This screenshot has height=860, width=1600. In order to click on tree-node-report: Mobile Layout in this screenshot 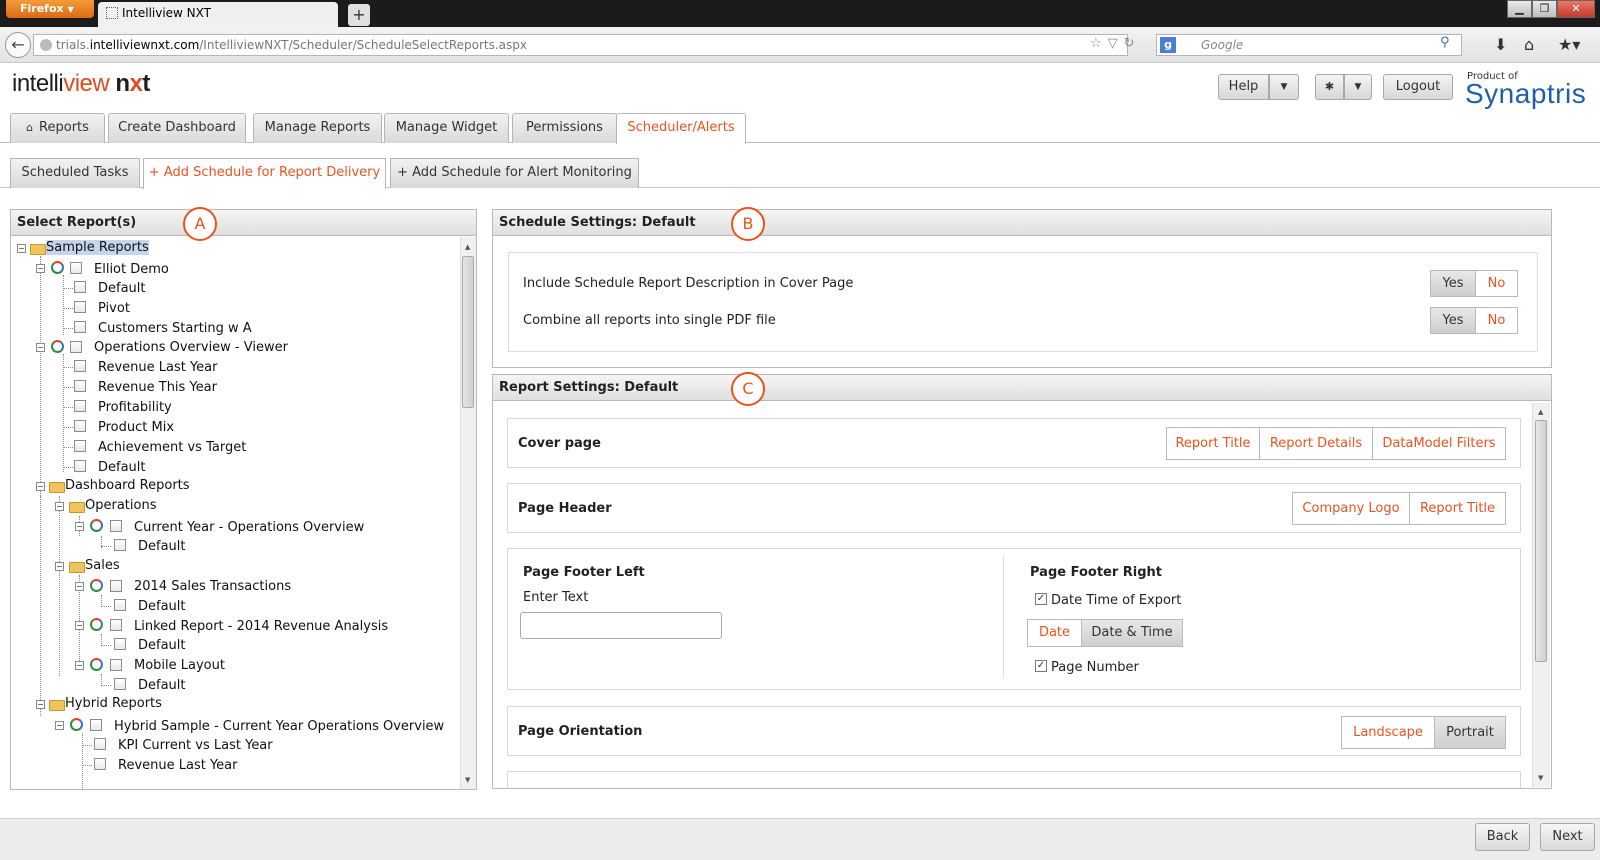, I will do `click(179, 665)`.